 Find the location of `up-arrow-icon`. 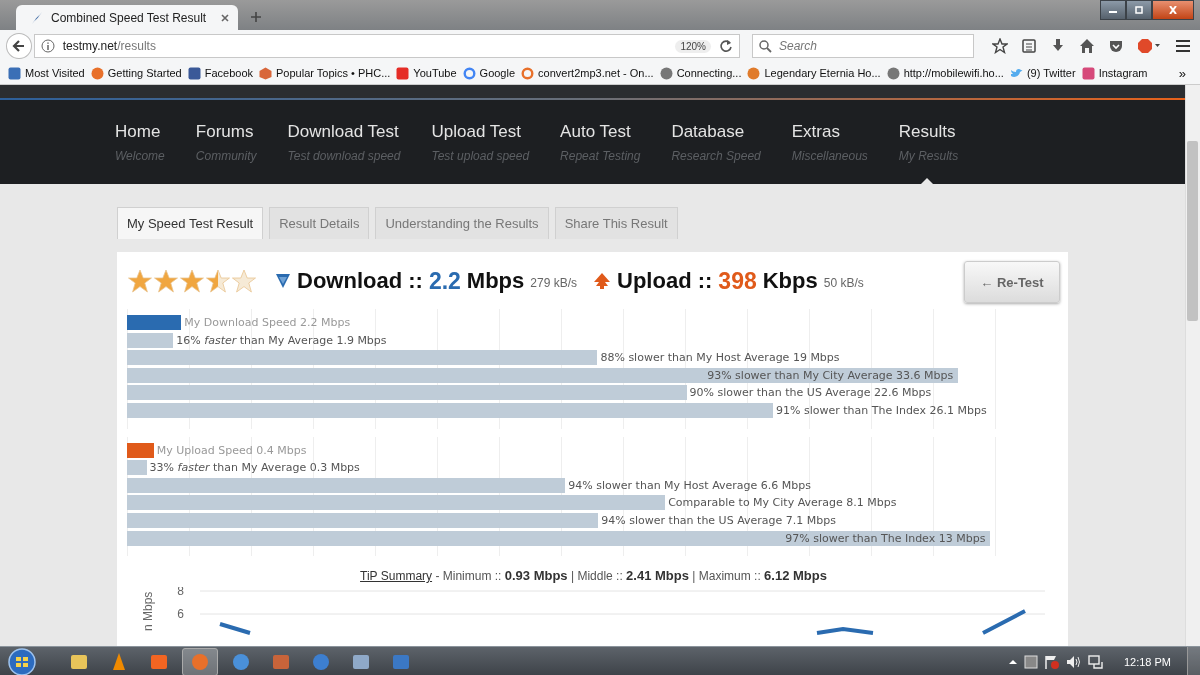

up-arrow-icon is located at coordinates (602, 281).